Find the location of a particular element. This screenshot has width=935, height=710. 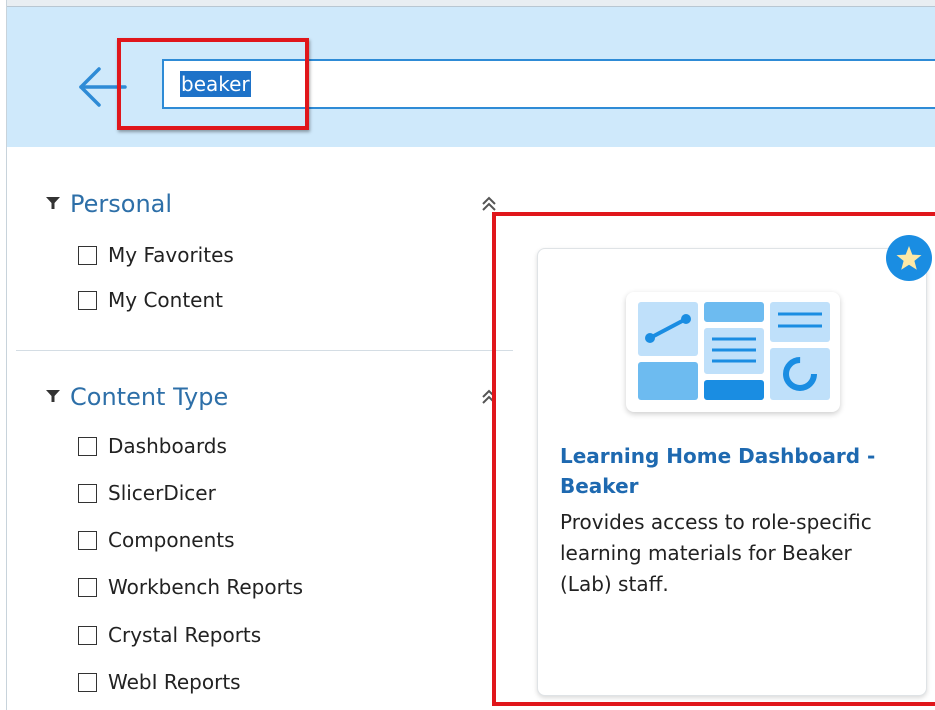

filter-label: Workbench Reports is located at coordinates (206, 587).